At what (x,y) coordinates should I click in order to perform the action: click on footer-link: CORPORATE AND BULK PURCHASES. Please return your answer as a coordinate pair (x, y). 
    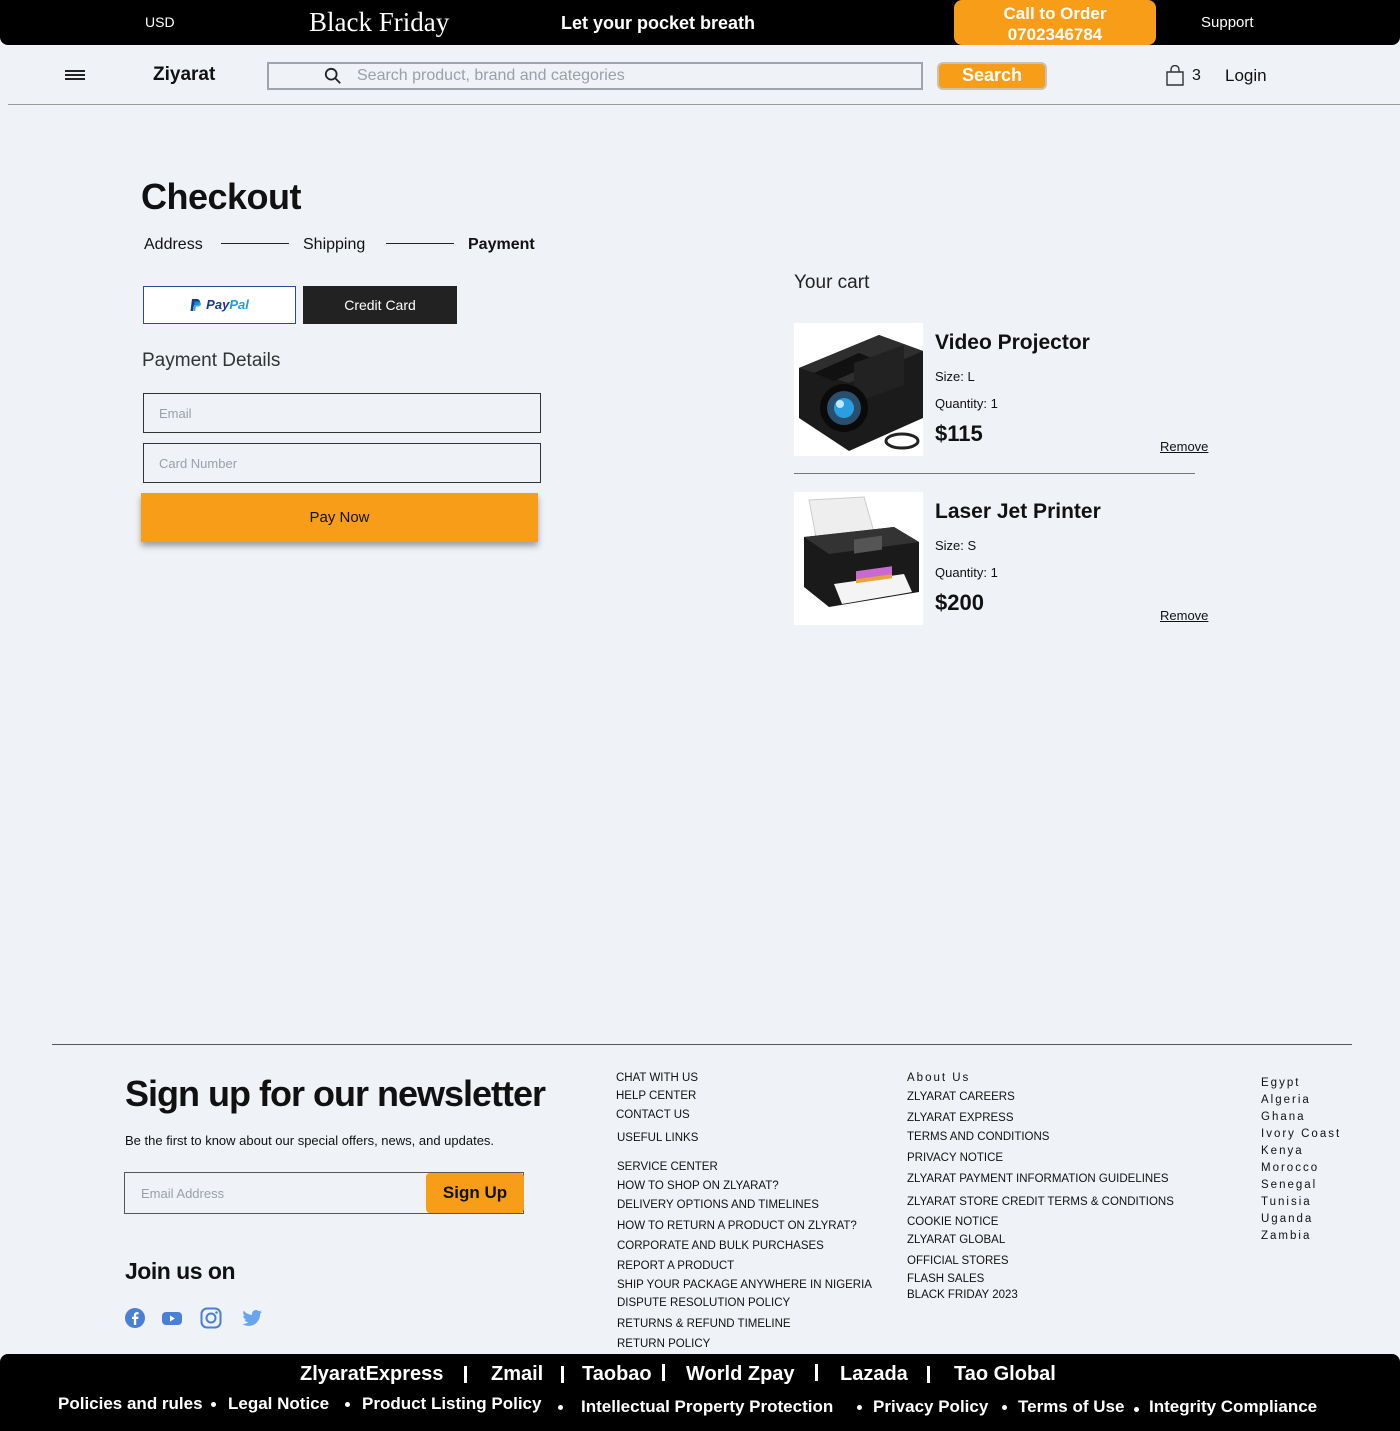
    Looking at the image, I should click on (720, 1246).